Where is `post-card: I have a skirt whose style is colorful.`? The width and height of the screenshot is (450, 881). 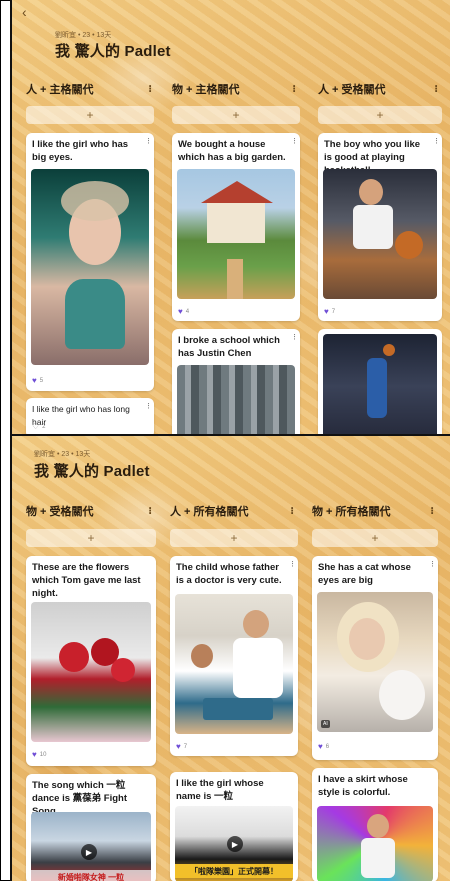
post-card: I have a skirt whose style is colorful. is located at coordinates (375, 824).